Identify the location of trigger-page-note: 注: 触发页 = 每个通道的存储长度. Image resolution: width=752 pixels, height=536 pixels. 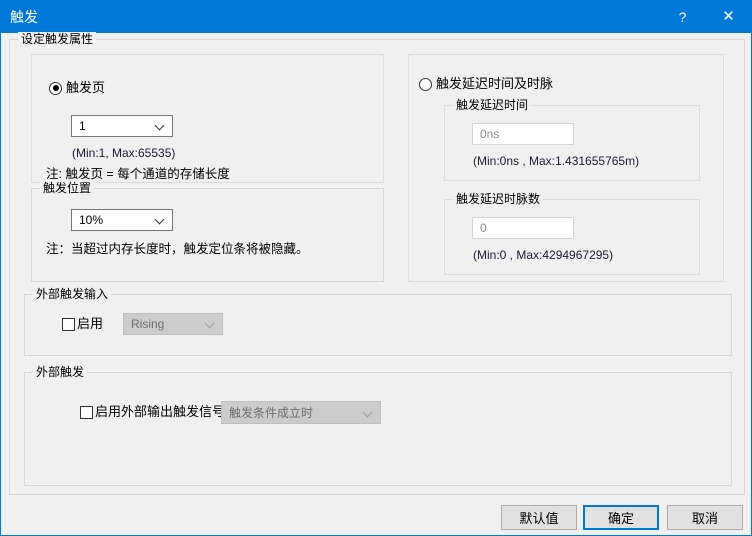
(138, 174).